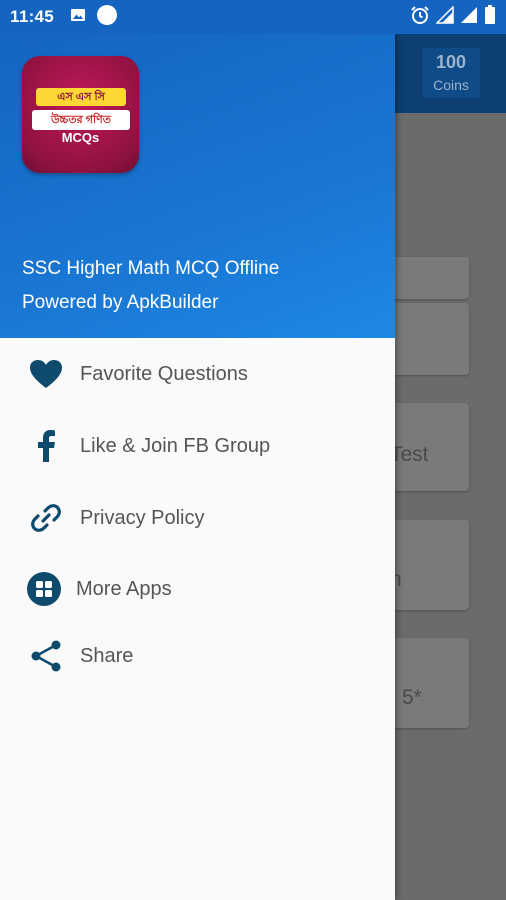 The width and height of the screenshot is (506, 900). What do you see at coordinates (164, 373) in the screenshot?
I see `menu-item-label: Favorite Questions` at bounding box center [164, 373].